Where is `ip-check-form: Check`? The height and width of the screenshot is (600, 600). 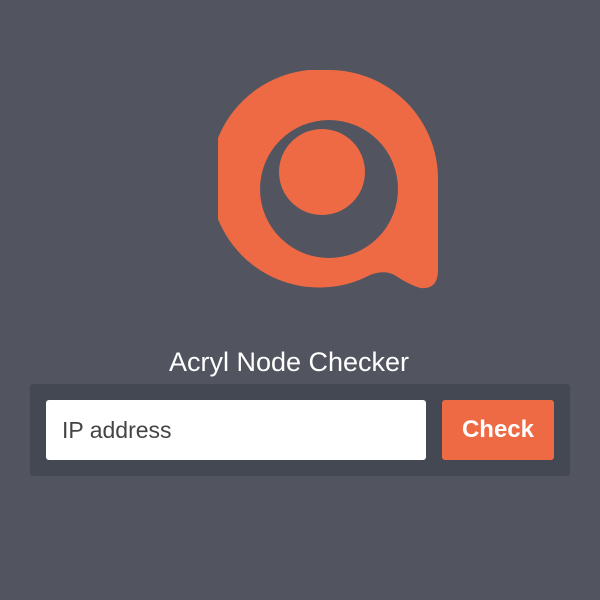
ip-check-form: Check is located at coordinates (300, 430).